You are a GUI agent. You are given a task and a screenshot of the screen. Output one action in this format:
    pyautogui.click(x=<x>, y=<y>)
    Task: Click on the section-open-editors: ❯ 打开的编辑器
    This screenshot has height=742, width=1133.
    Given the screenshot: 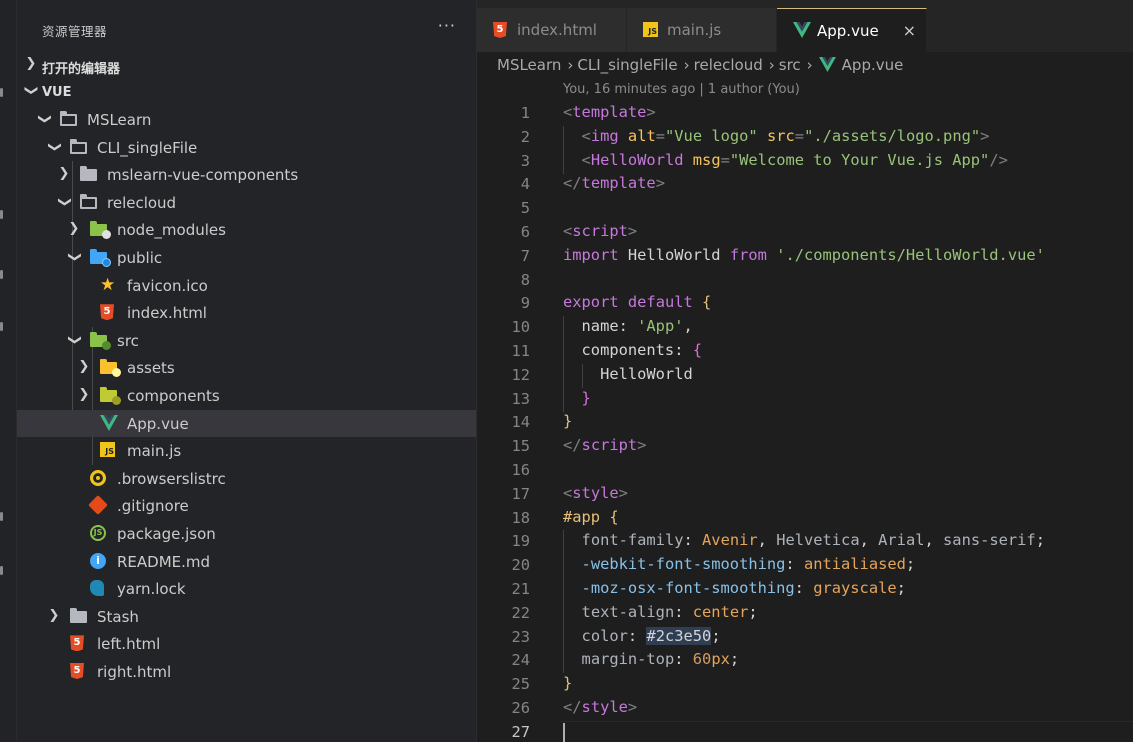 What is the action you would take?
    pyautogui.click(x=246, y=65)
    